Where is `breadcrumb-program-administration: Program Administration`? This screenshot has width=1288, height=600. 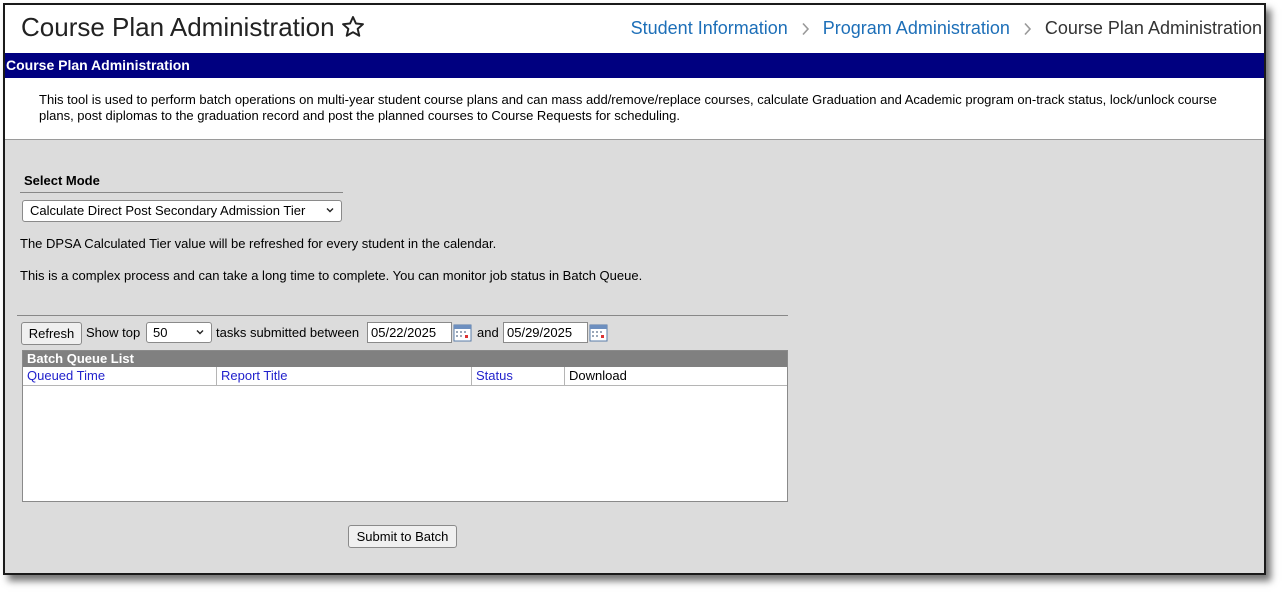 breadcrumb-program-administration: Program Administration is located at coordinates (916, 28).